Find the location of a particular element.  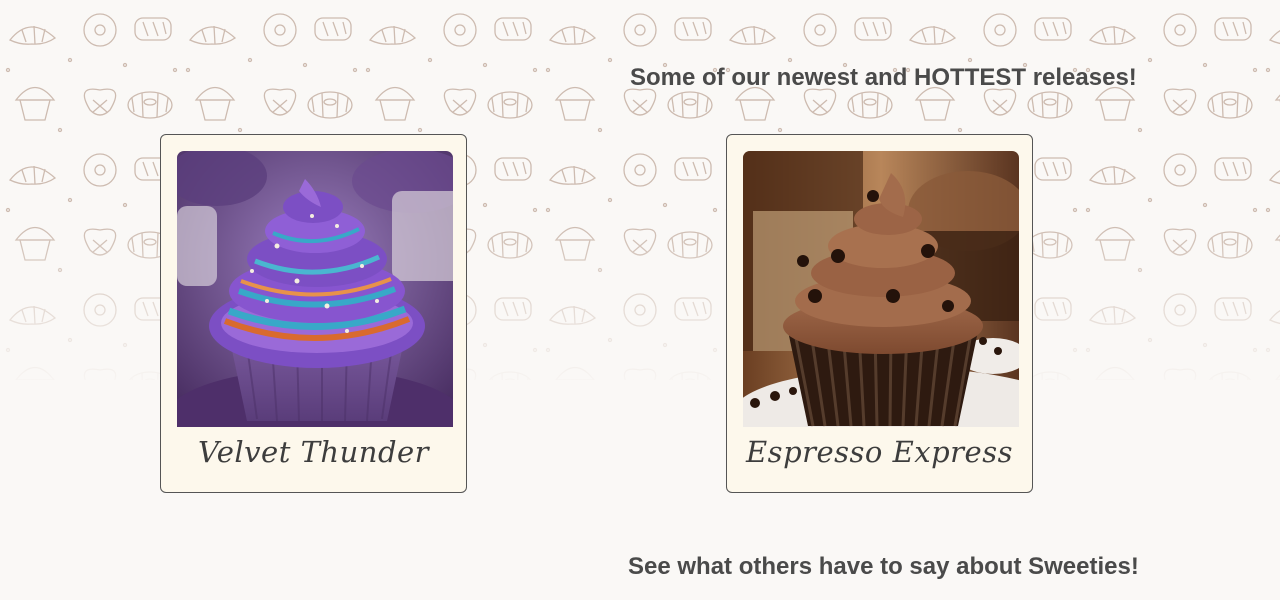

product-card-espresso-express: Espresso Express is located at coordinates (879, 313).